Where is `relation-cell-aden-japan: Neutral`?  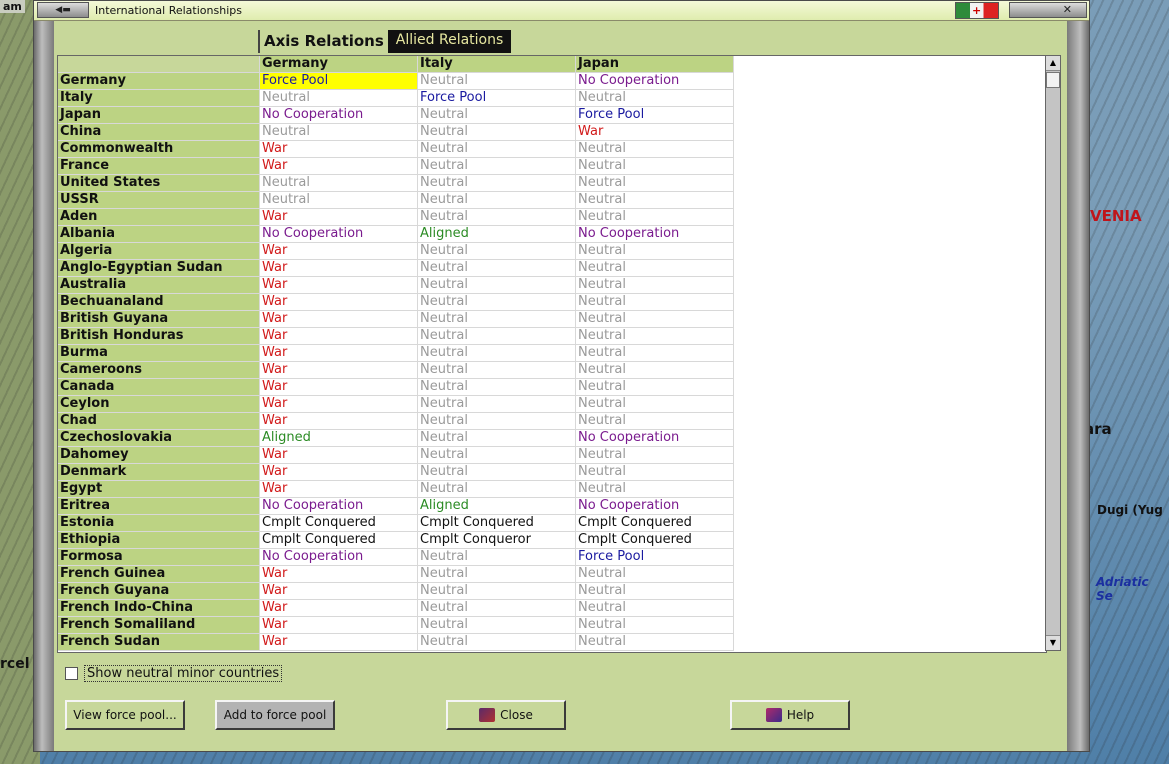
relation-cell-aden-japan: Neutral is located at coordinates (654, 217).